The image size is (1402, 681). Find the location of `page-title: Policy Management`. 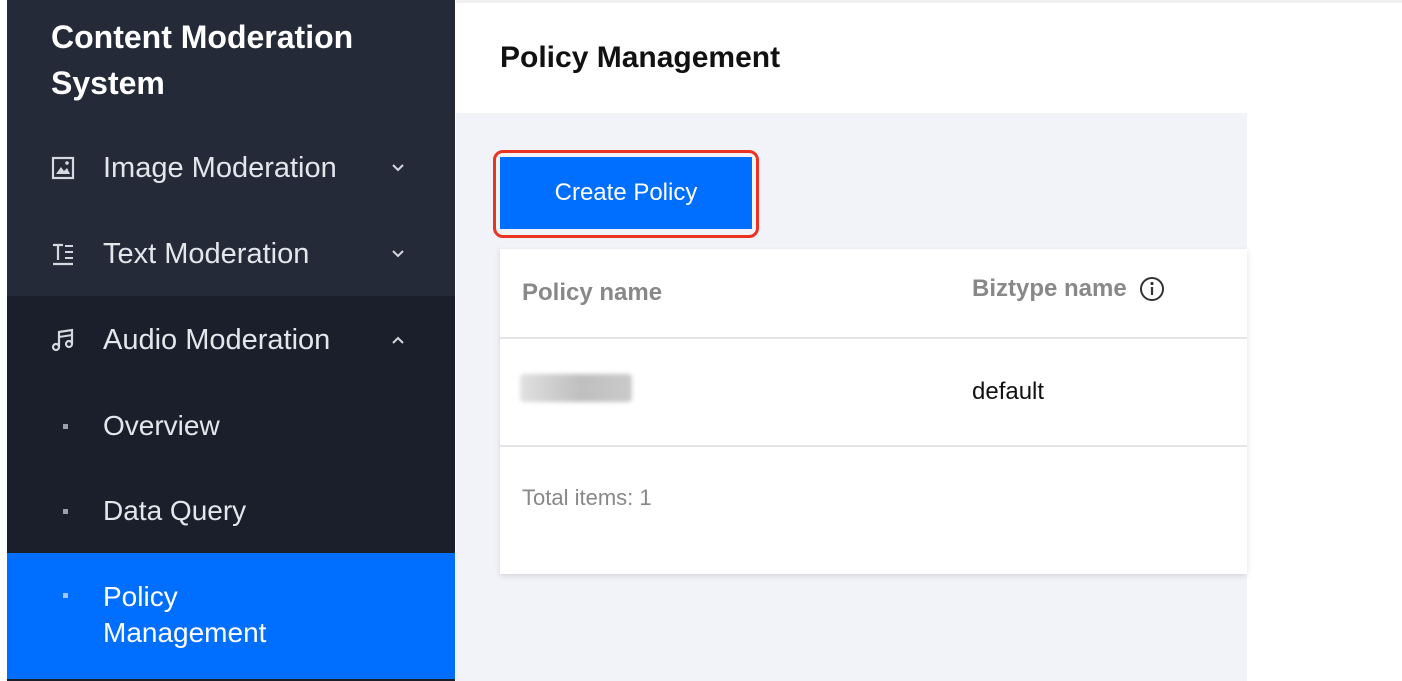

page-title: Policy Management is located at coordinates (640, 57).